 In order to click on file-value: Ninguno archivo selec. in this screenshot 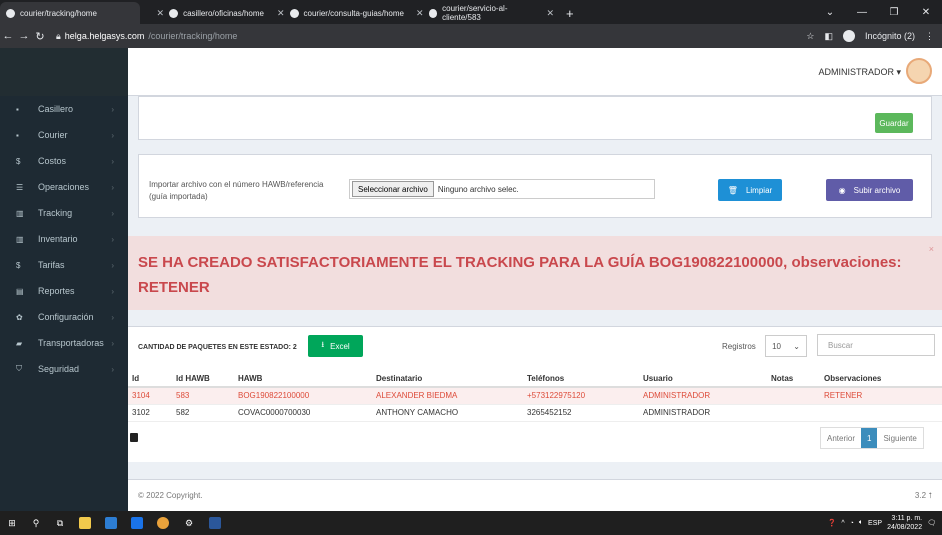, I will do `click(478, 189)`.